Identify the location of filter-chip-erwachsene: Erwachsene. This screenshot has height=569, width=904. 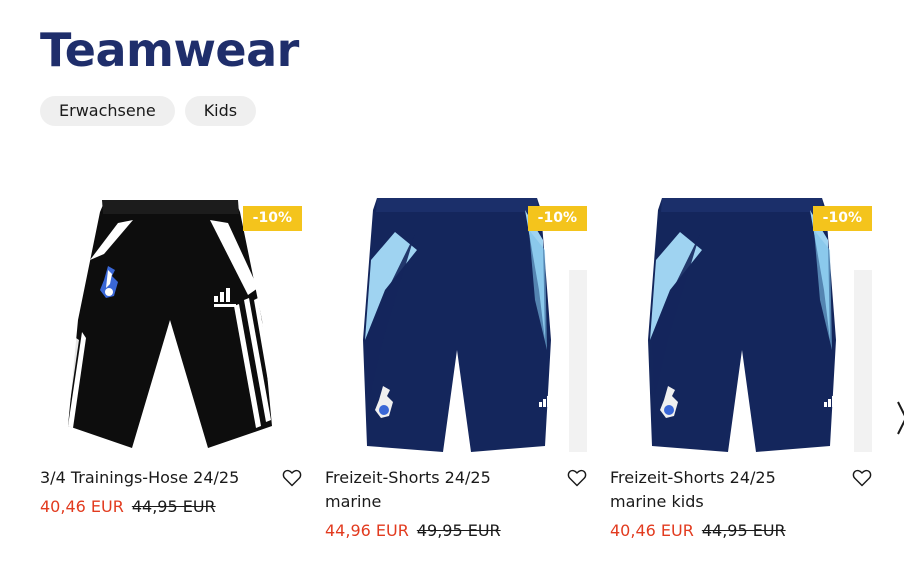
(107, 111).